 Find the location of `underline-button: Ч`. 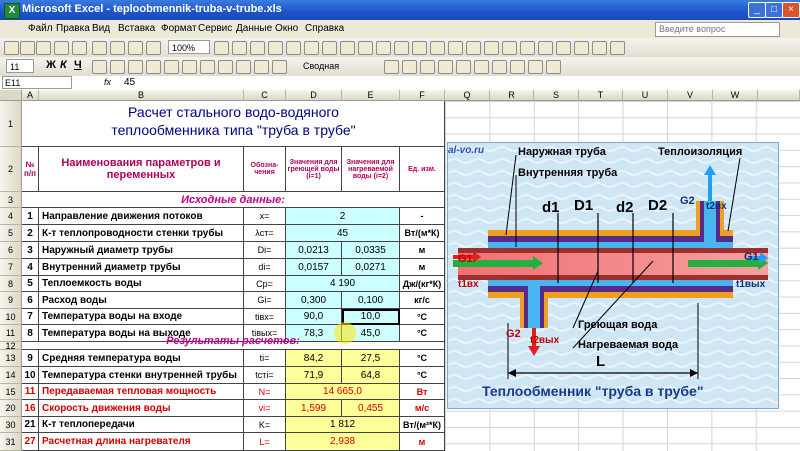

underline-button: Ч is located at coordinates (78, 65).